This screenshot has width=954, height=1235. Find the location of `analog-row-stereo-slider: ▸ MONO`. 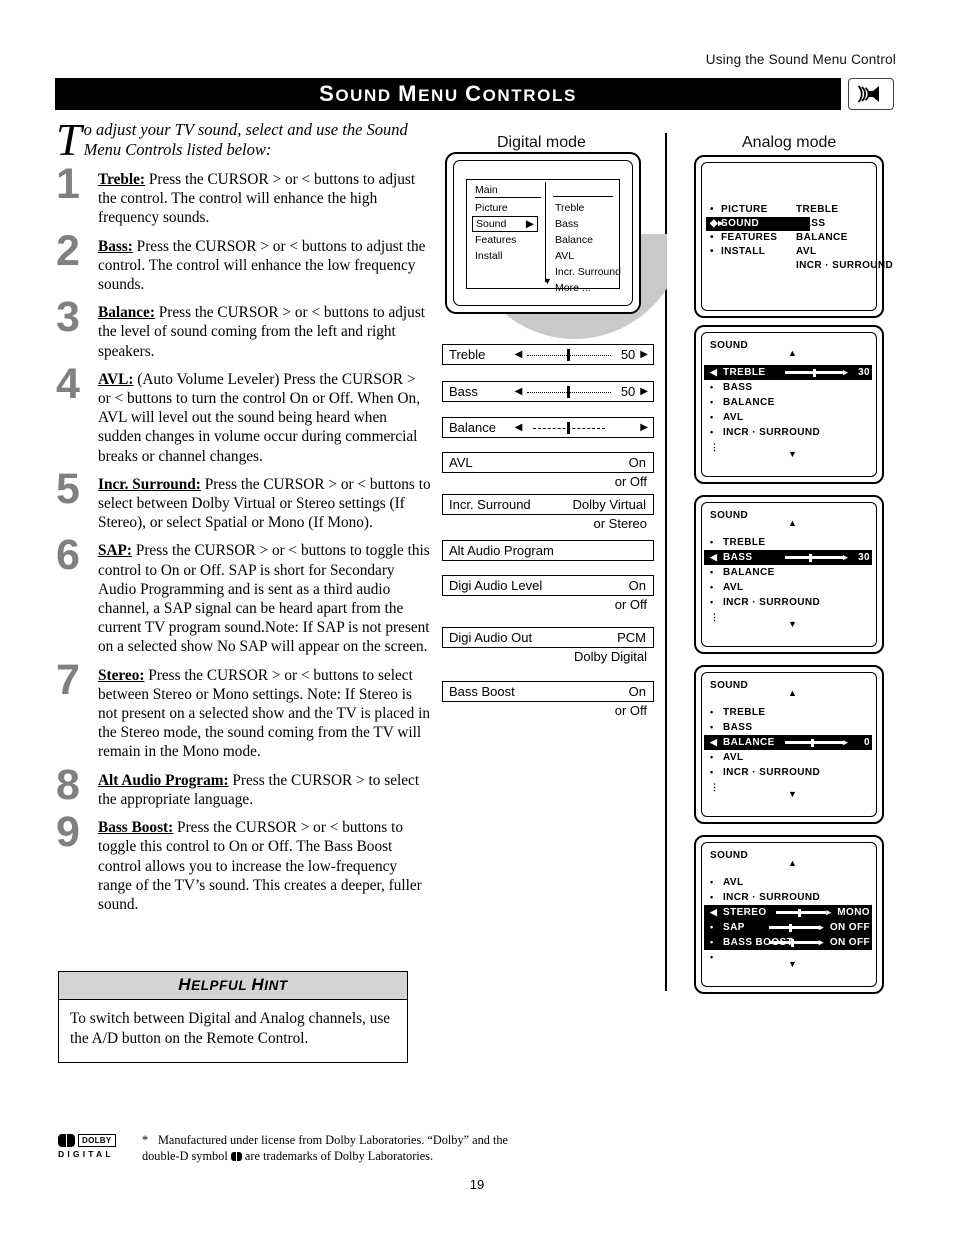

analog-row-stereo-slider: ▸ MONO is located at coordinates (823, 912).